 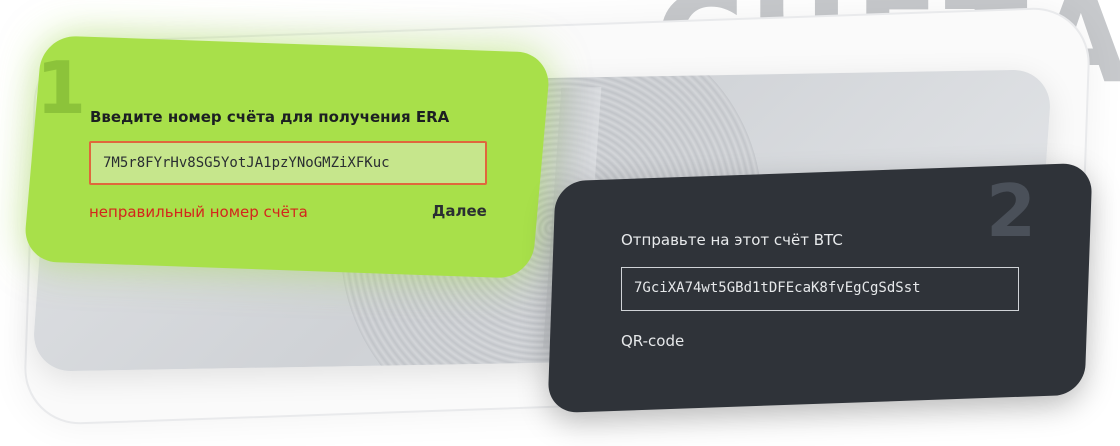 What do you see at coordinates (732, 240) in the screenshot?
I see `send-account-label: Отправьте на этот счёт BTC` at bounding box center [732, 240].